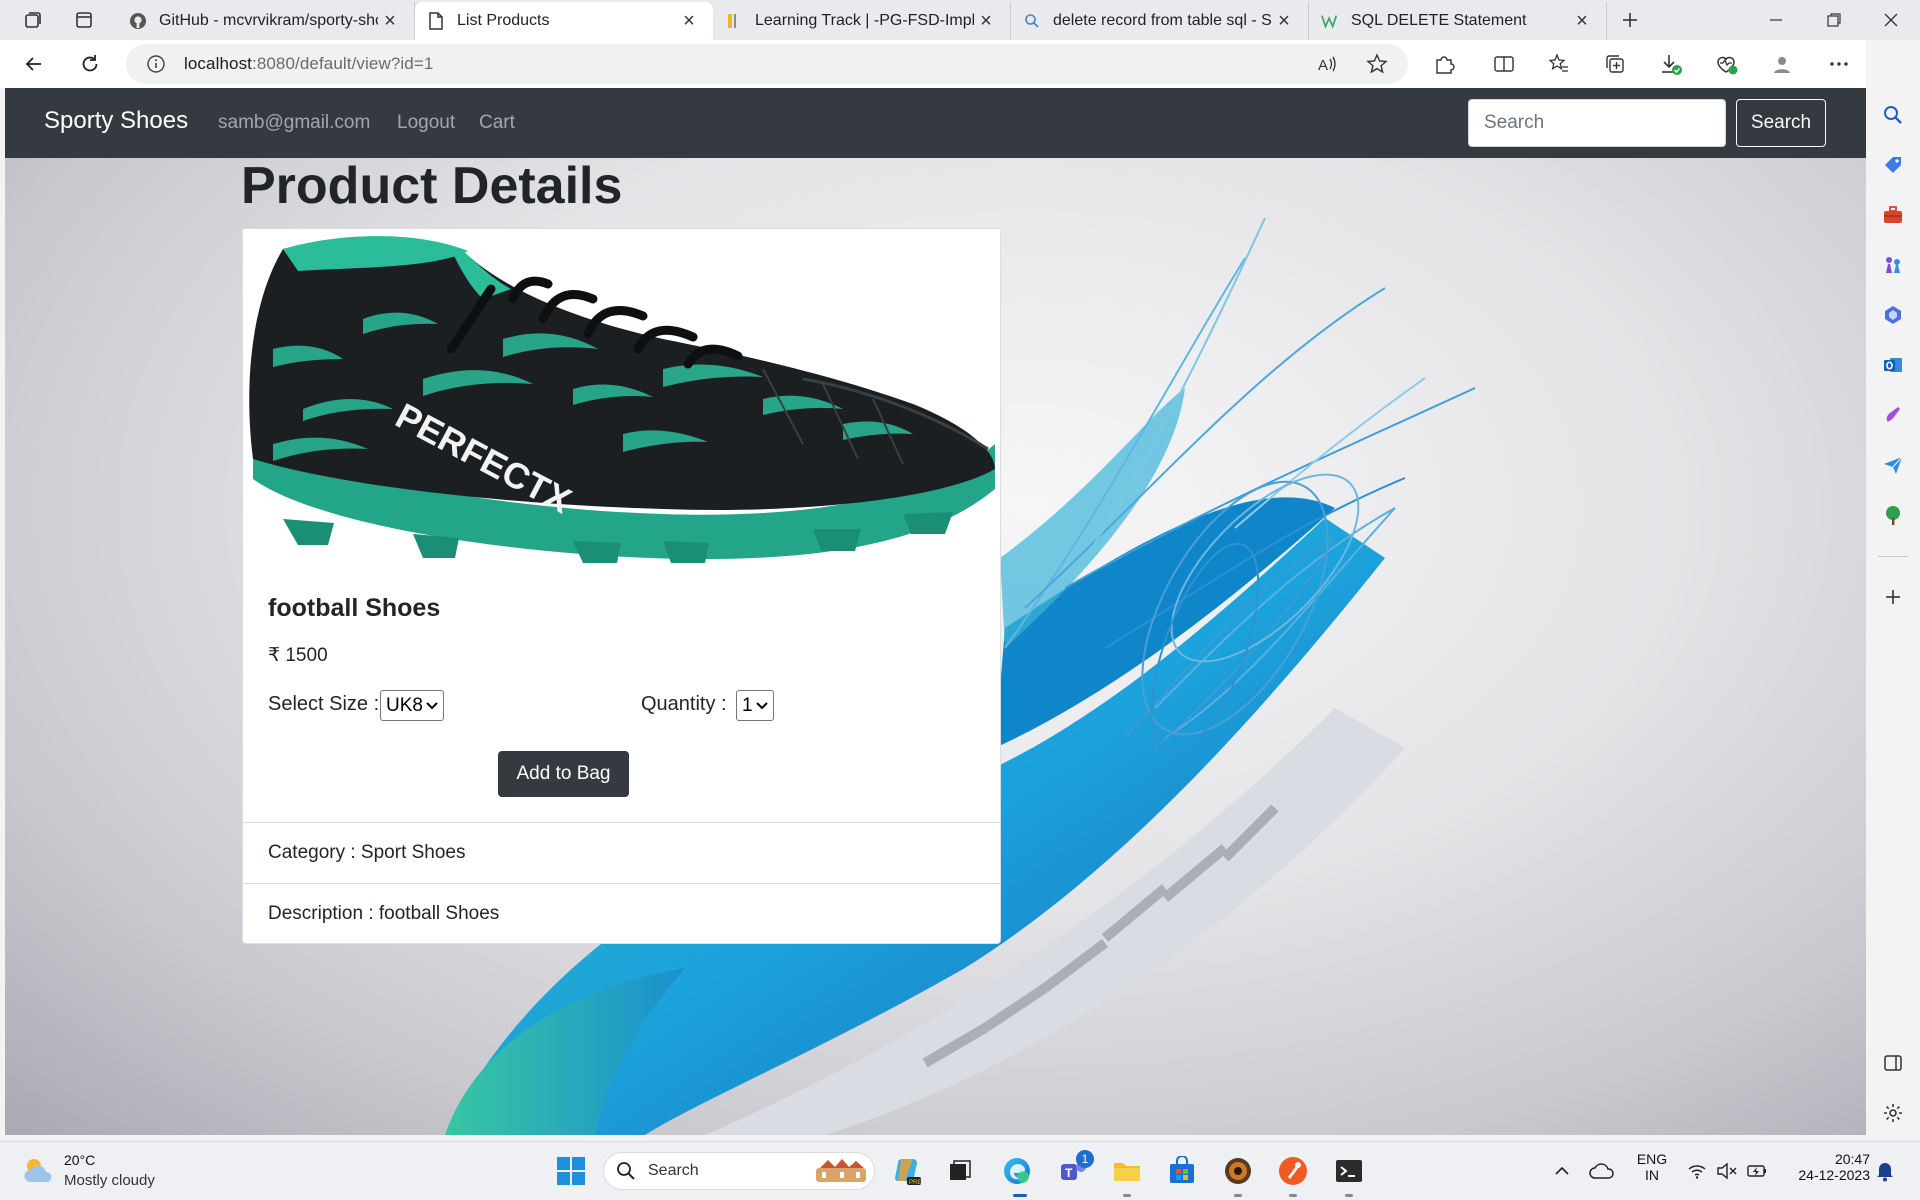 The image size is (1920, 1200). What do you see at coordinates (1444, 64) in the screenshot?
I see `extensions-icon` at bounding box center [1444, 64].